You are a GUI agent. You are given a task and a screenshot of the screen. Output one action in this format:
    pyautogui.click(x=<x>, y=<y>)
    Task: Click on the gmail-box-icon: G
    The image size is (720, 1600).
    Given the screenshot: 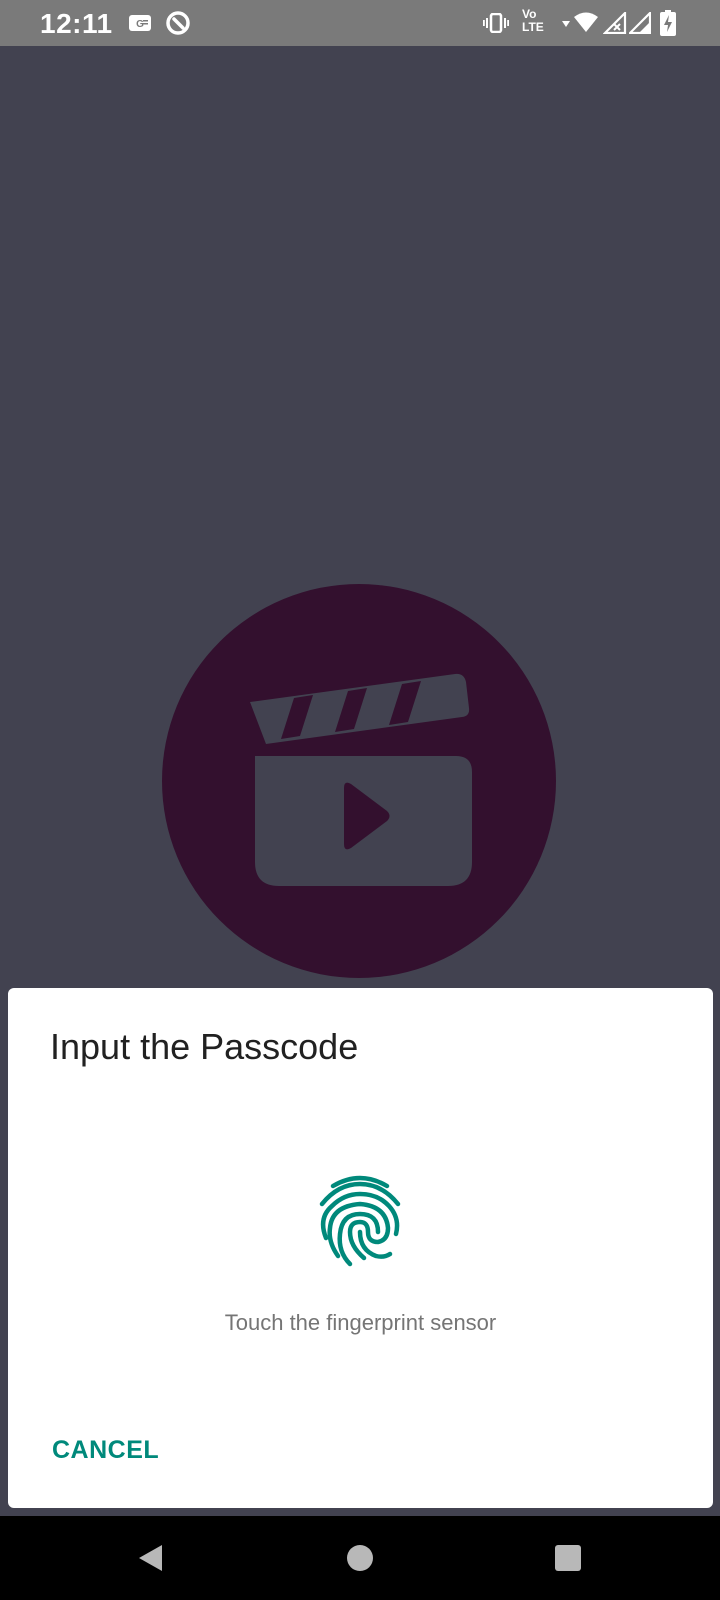 What is the action you would take?
    pyautogui.click(x=140, y=23)
    